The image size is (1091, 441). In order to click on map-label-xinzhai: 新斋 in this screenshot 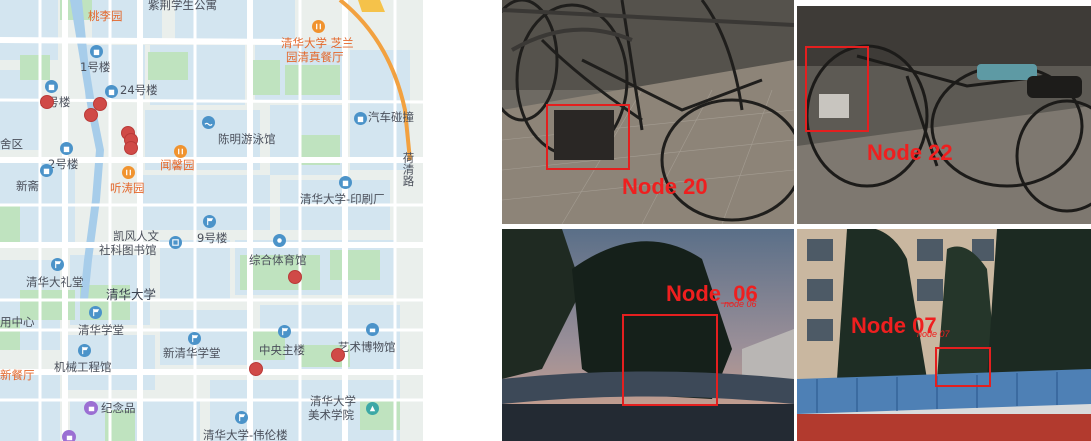, I will do `click(27, 186)`.